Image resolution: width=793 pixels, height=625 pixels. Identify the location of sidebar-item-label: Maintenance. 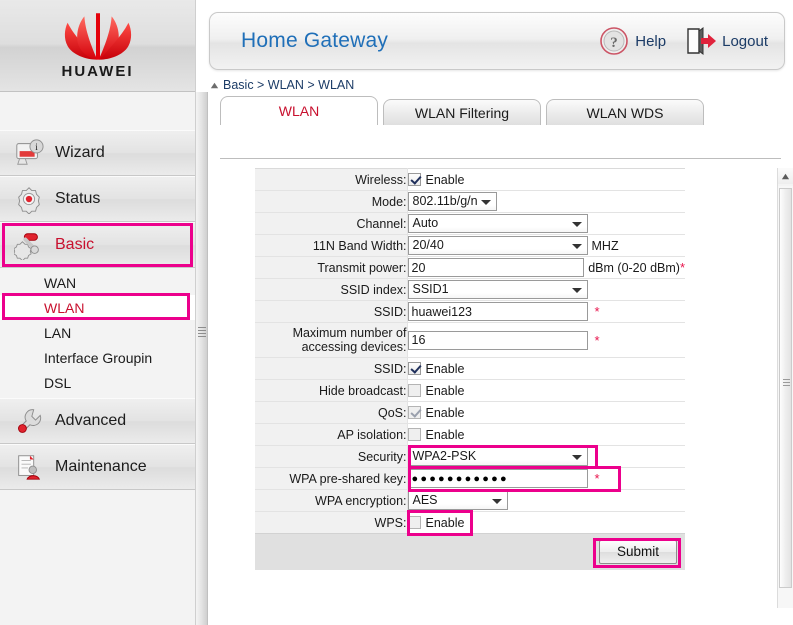
(101, 466).